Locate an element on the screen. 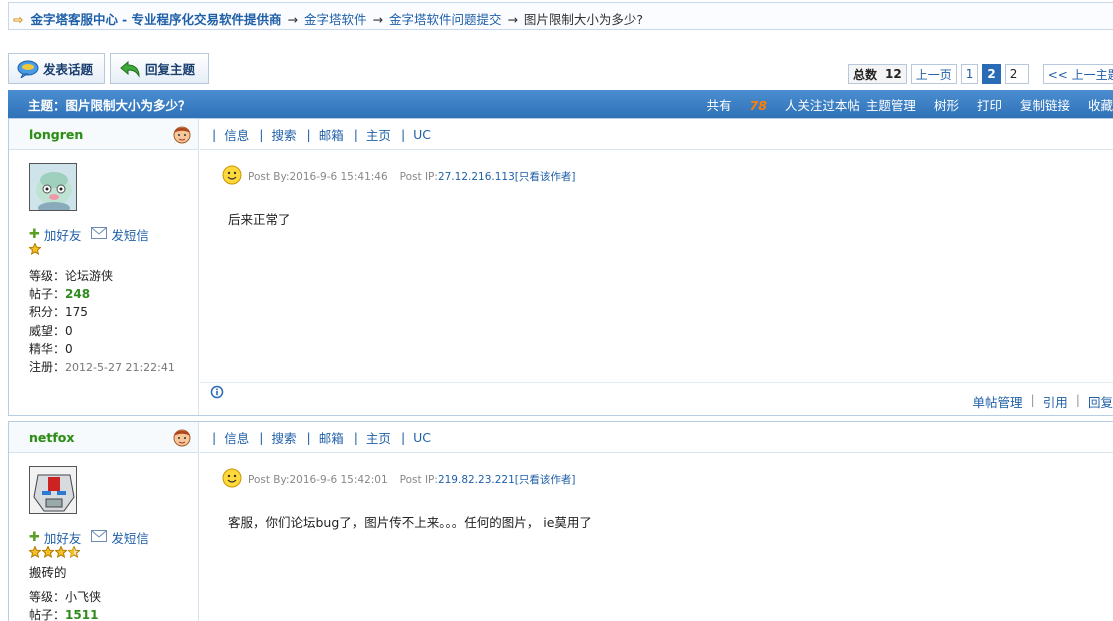  topic-tools: 共有 78 人关注过本帖 主题管理 树形 打印 复制链接 收藏 is located at coordinates (900, 104).